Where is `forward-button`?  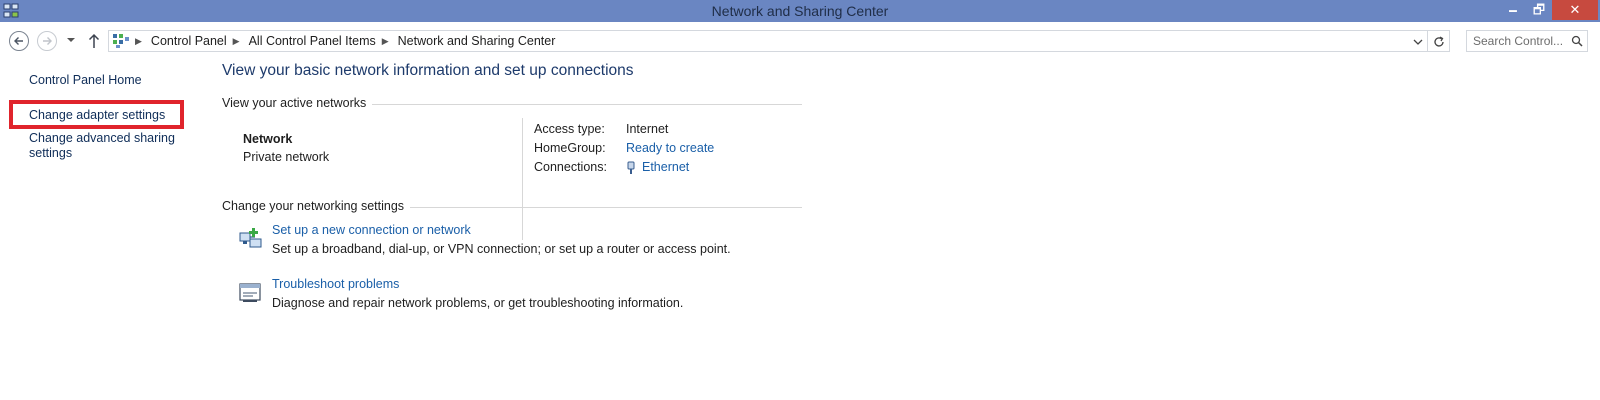 forward-button is located at coordinates (47, 41).